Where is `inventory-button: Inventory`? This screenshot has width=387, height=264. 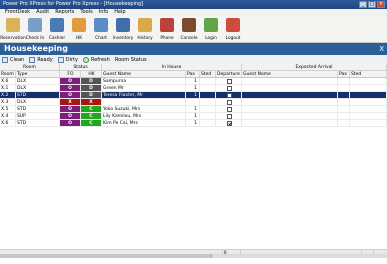
inventory-button: Inventory is located at coordinates (123, 29).